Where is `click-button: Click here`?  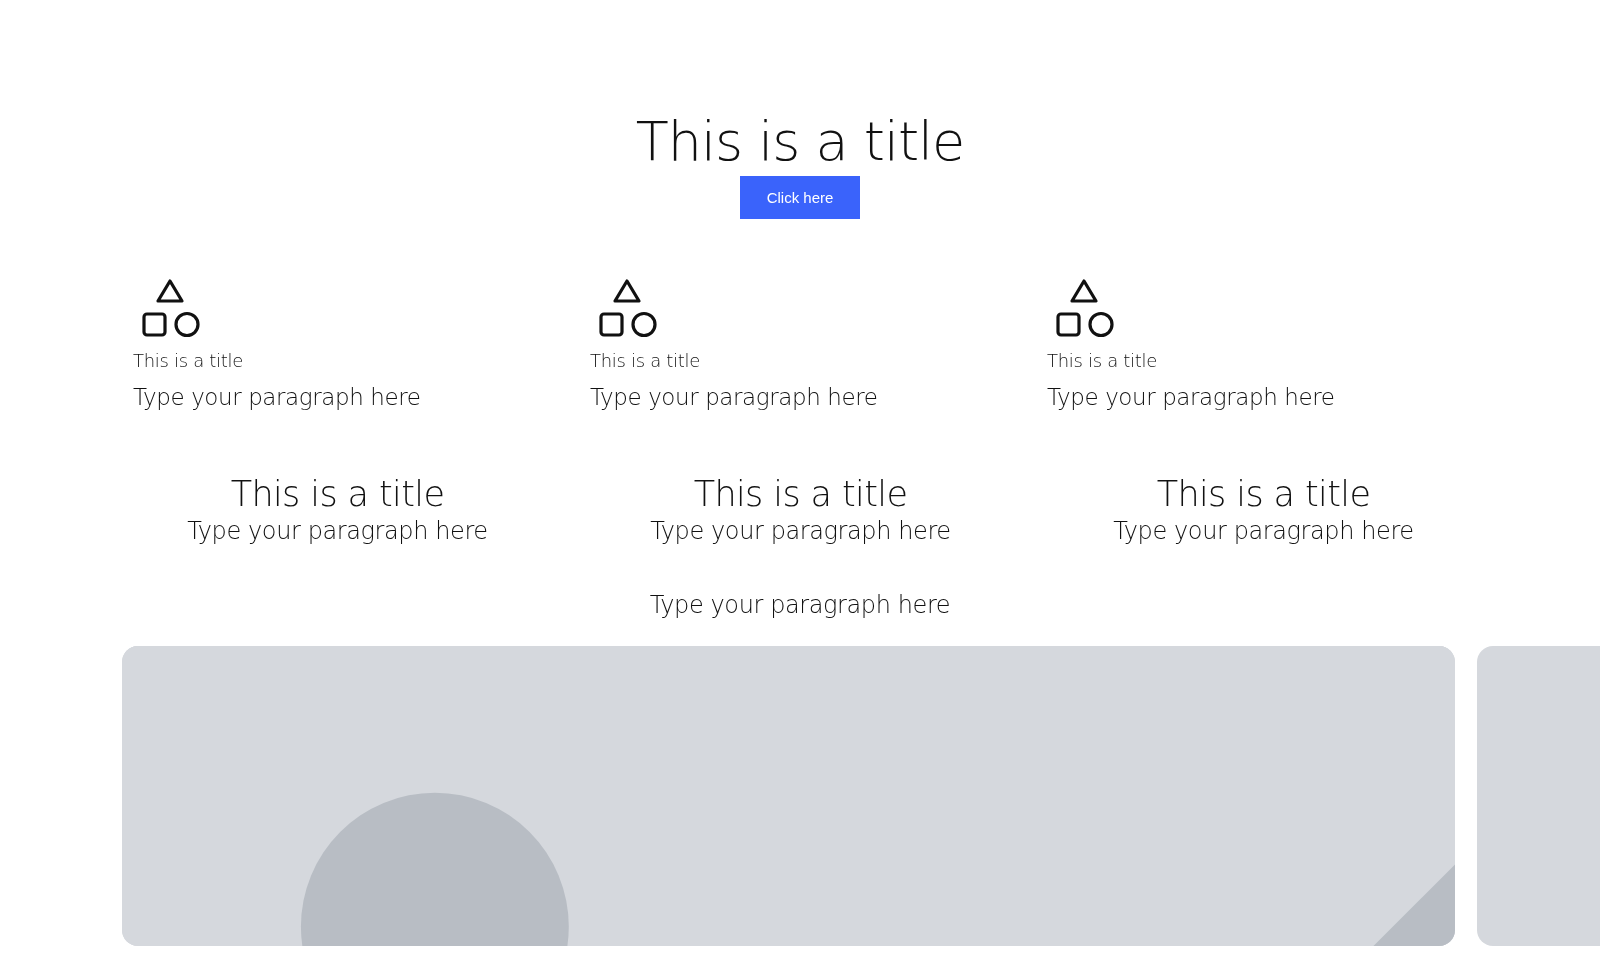
click-button: Click here is located at coordinates (800, 197).